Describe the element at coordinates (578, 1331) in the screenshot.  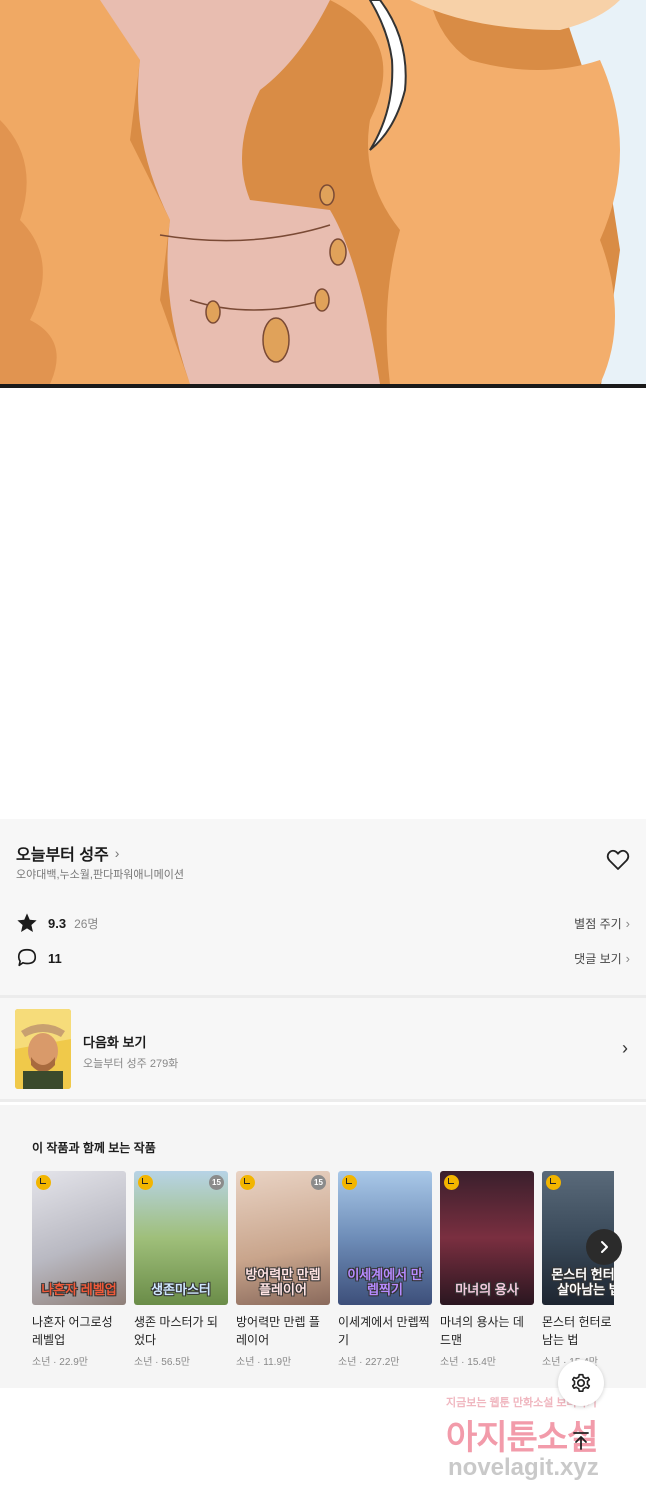
I see `card-title: 몬스터 헌터로 아남는 법` at that location.